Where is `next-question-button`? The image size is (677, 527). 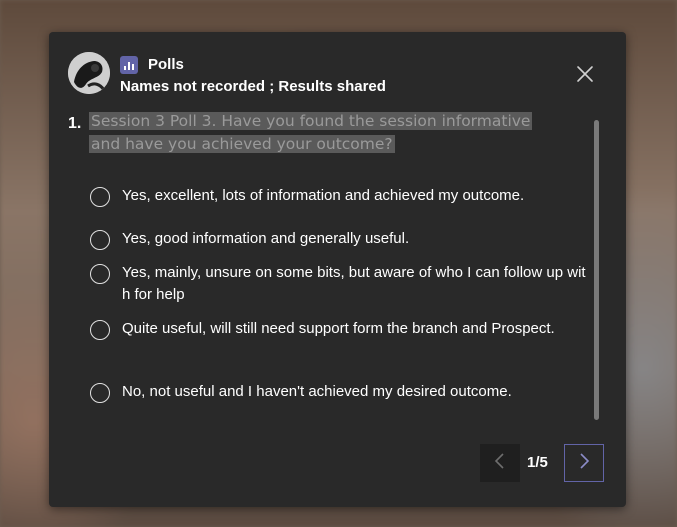 next-question-button is located at coordinates (584, 463).